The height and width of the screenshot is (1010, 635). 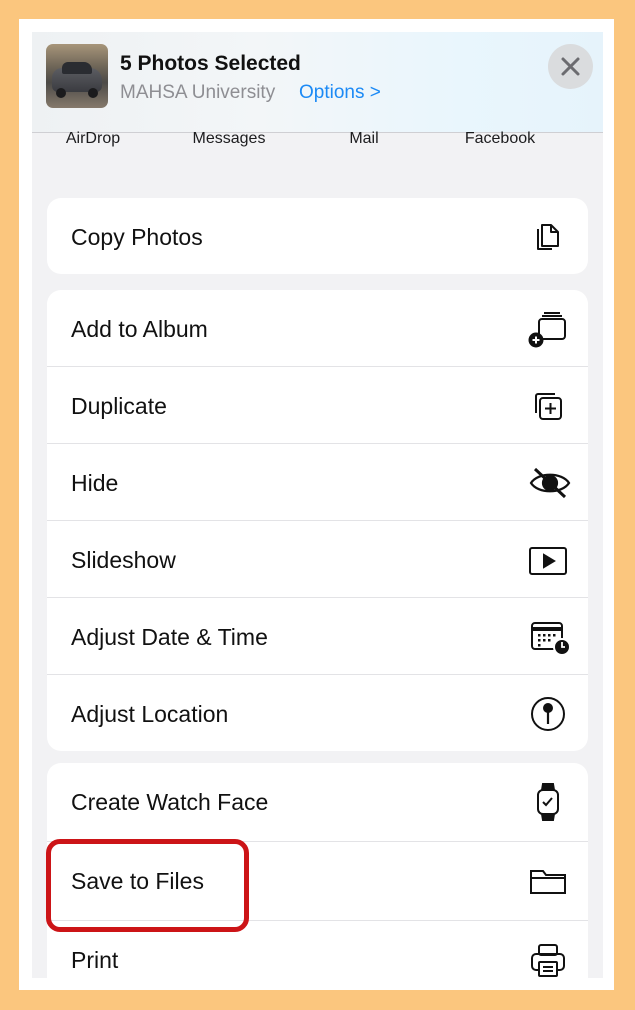 I want to click on printer-icon, so click(x=548, y=959).